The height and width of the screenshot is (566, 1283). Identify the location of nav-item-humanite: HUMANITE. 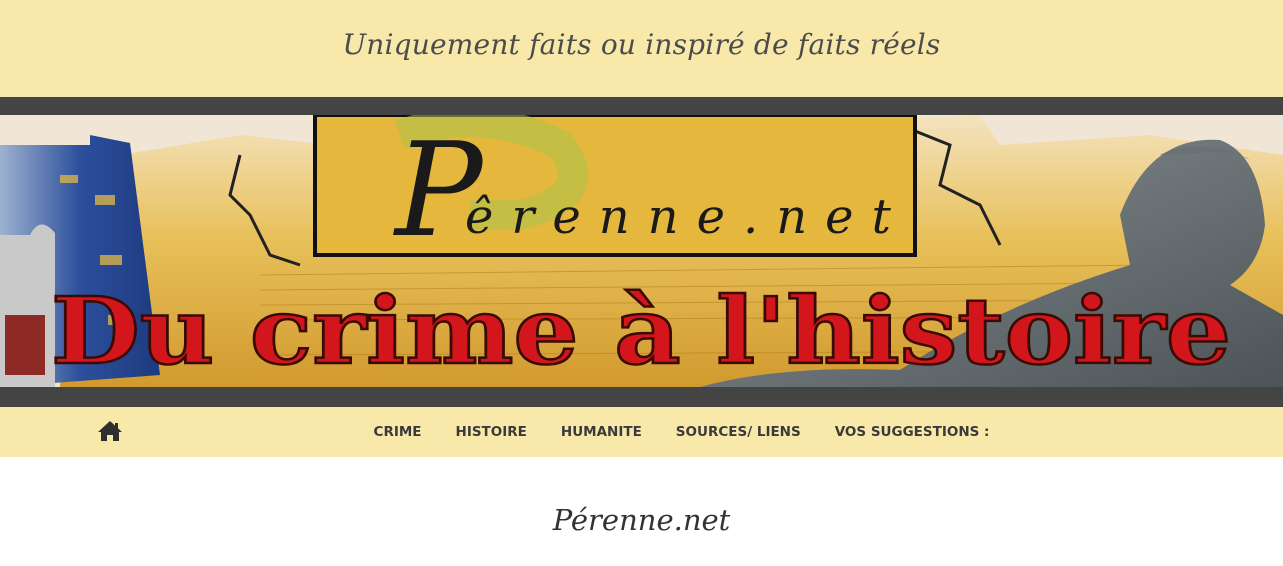
(601, 432).